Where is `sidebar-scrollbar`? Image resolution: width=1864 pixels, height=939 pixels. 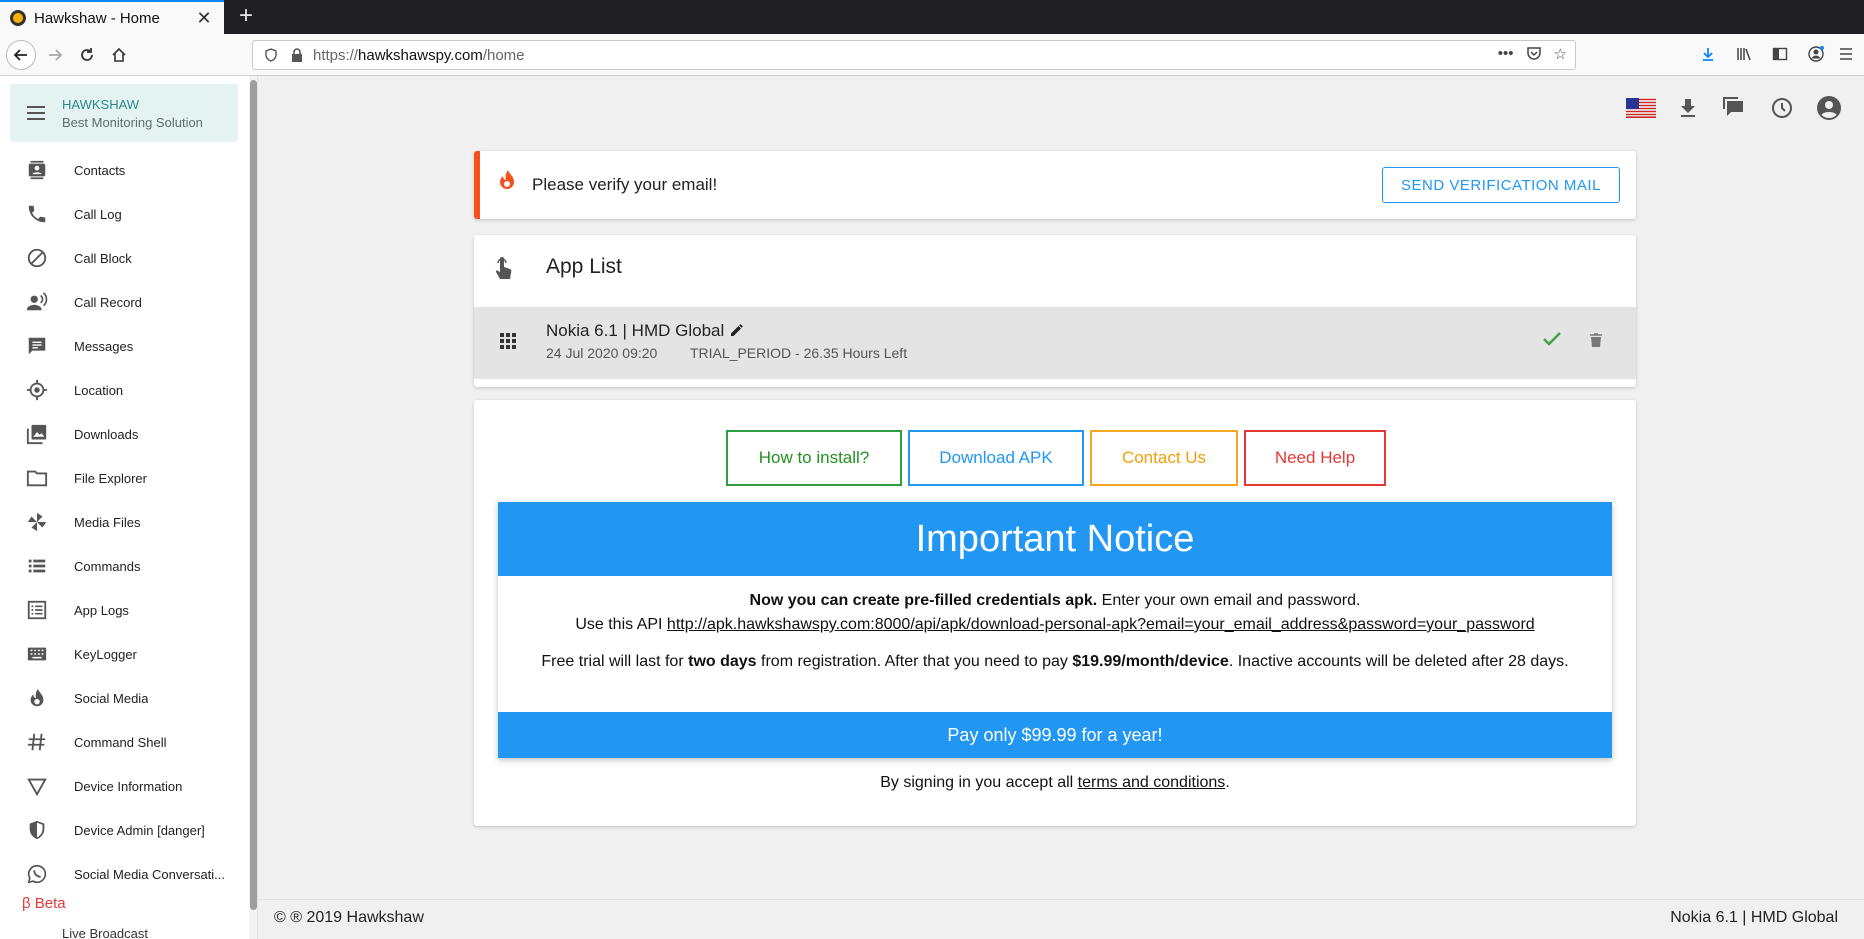 sidebar-scrollbar is located at coordinates (253, 507).